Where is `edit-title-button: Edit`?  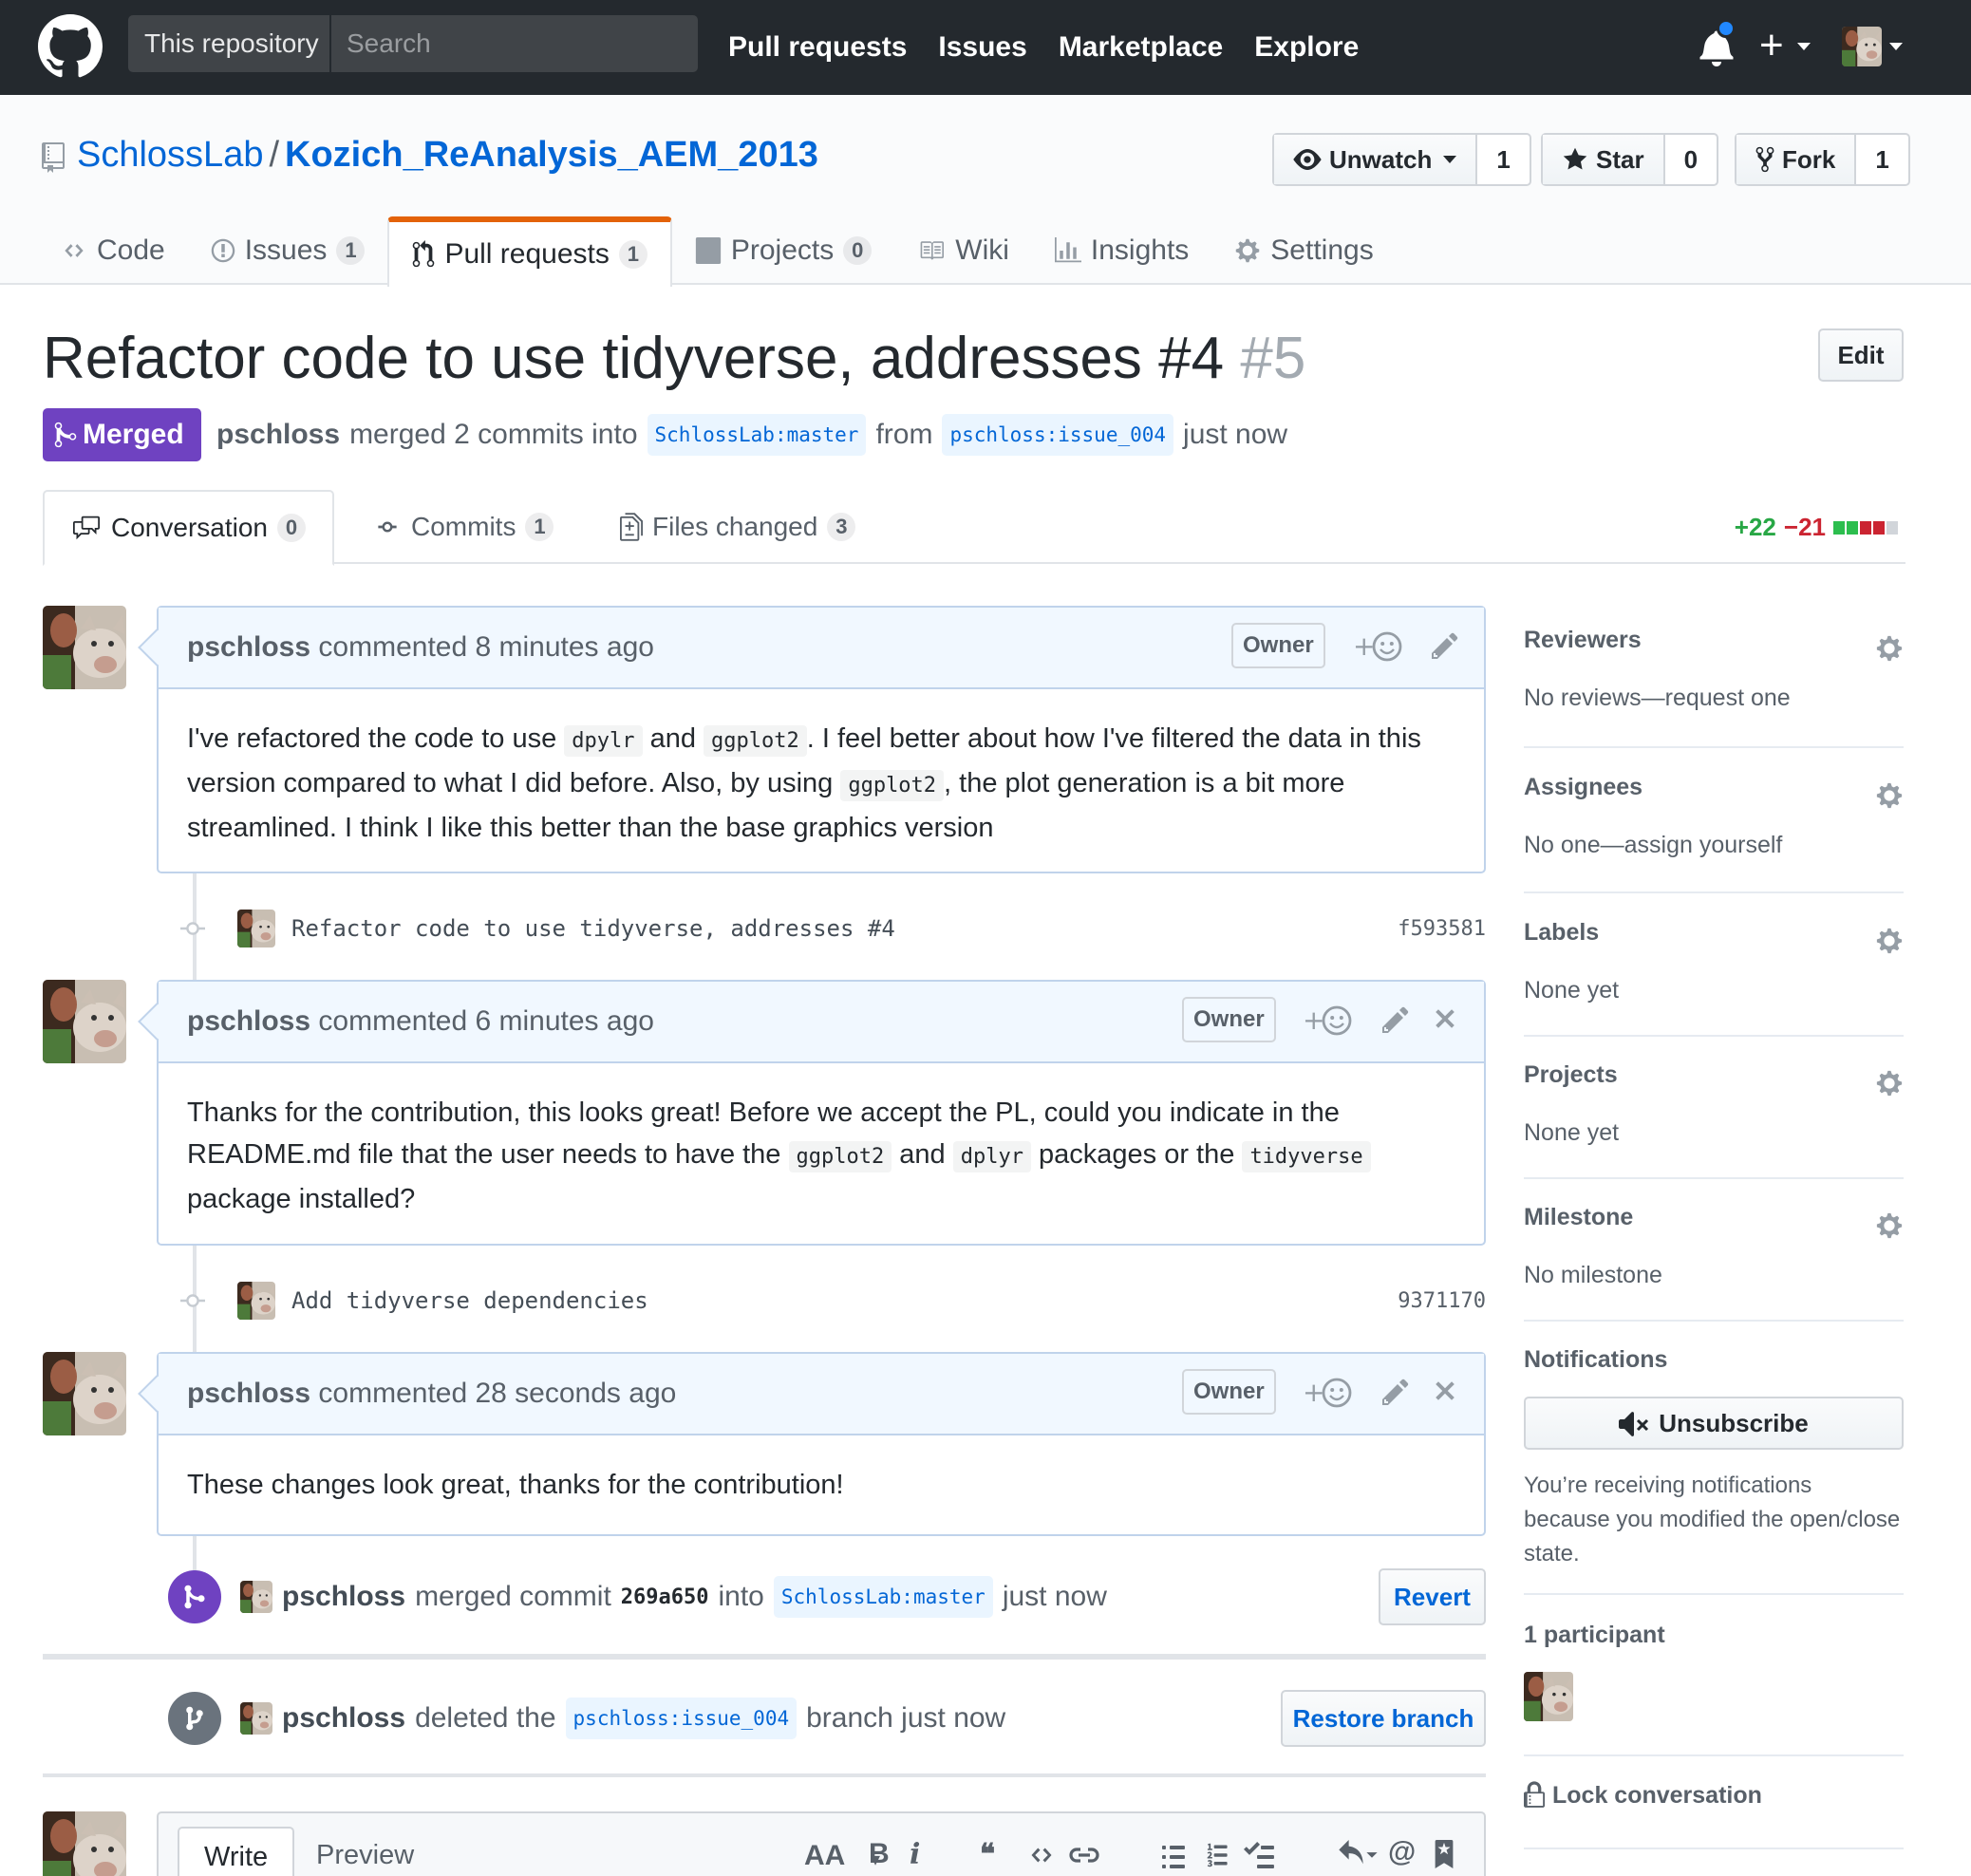 edit-title-button: Edit is located at coordinates (1861, 355).